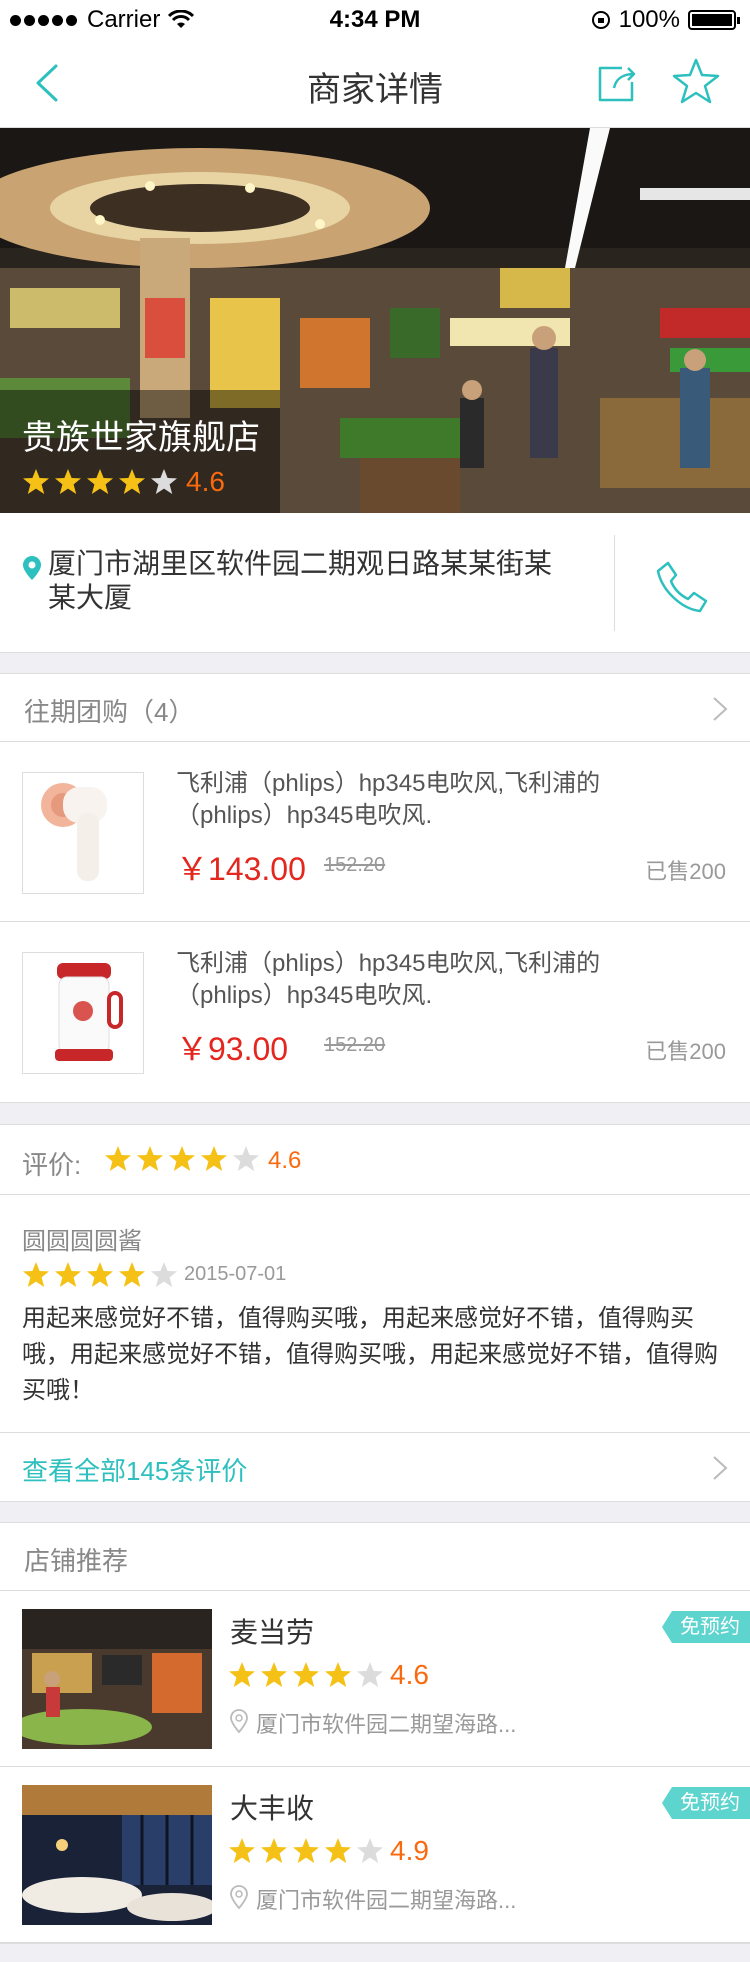 This screenshot has width=750, height=1962. What do you see at coordinates (375, 1557) in the screenshot?
I see `recommend-header: 店铺推荐` at bounding box center [375, 1557].